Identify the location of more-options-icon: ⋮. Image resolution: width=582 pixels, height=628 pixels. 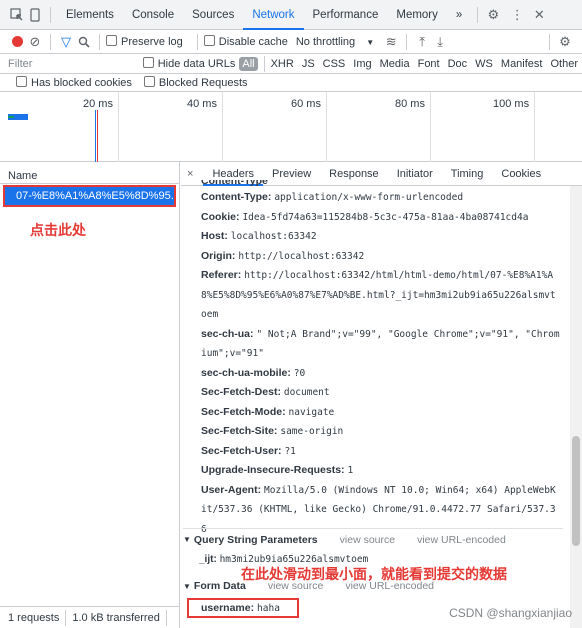
(517, 15).